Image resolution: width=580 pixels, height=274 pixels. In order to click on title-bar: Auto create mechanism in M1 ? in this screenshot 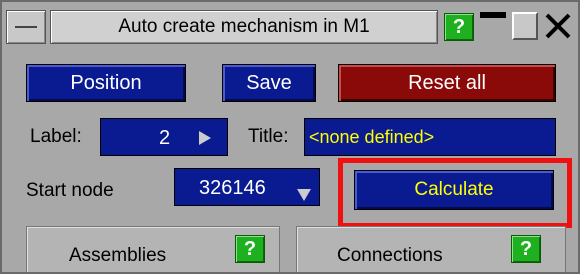, I will do `click(291, 26)`.